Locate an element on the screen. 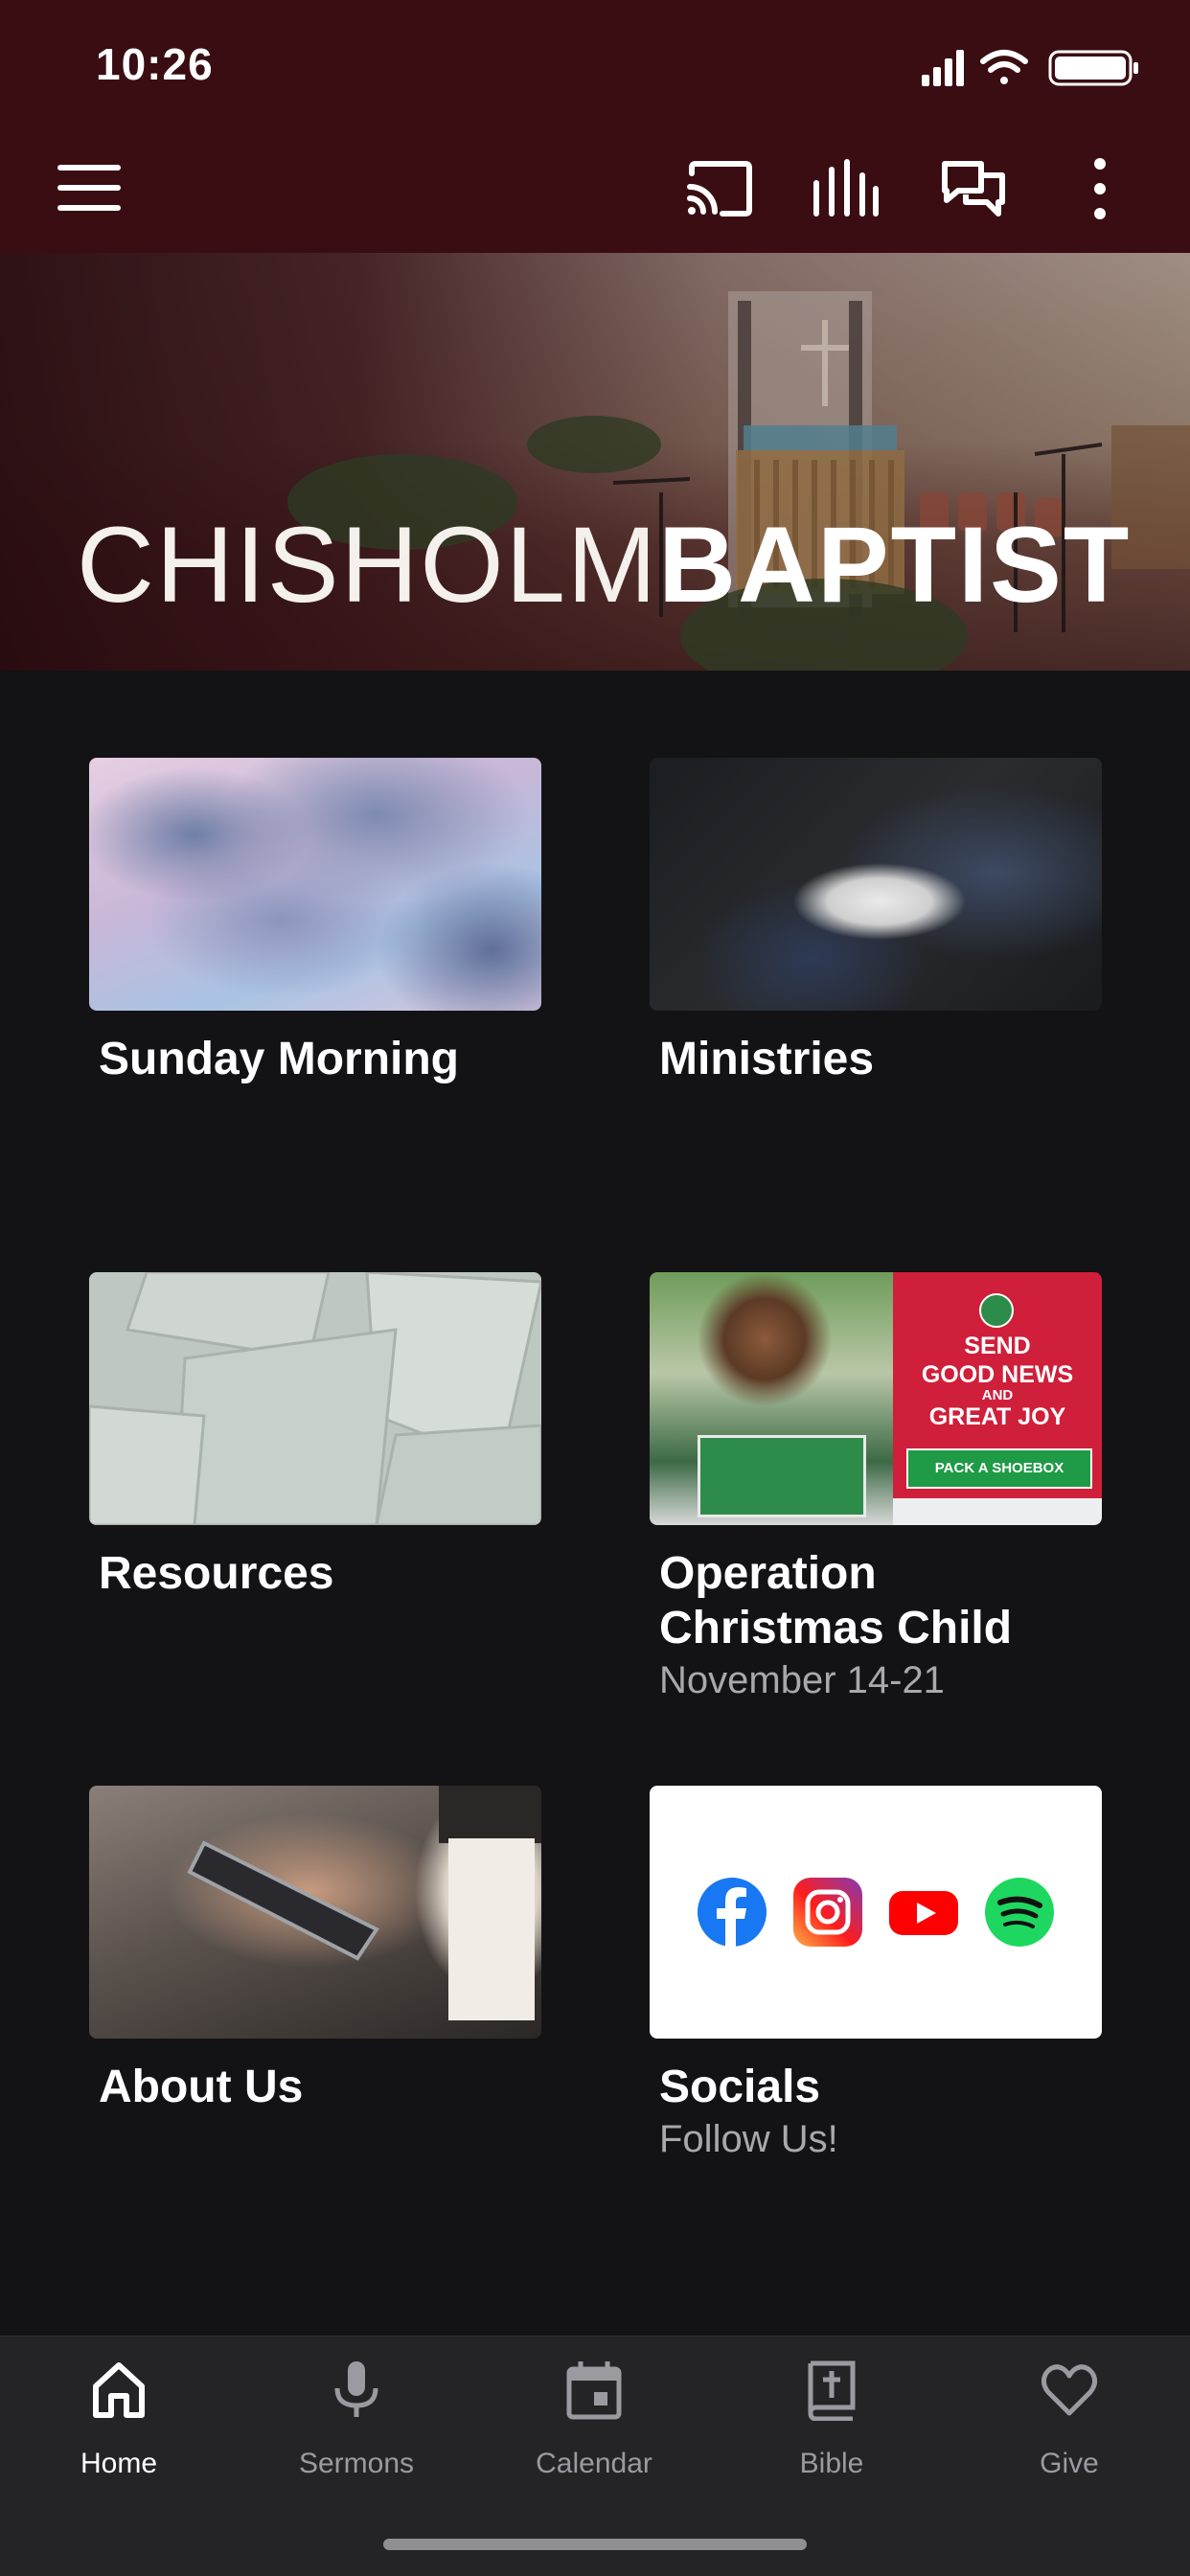 This screenshot has width=1190, height=2576. logo-light: CHISHOLM is located at coordinates (368, 565).